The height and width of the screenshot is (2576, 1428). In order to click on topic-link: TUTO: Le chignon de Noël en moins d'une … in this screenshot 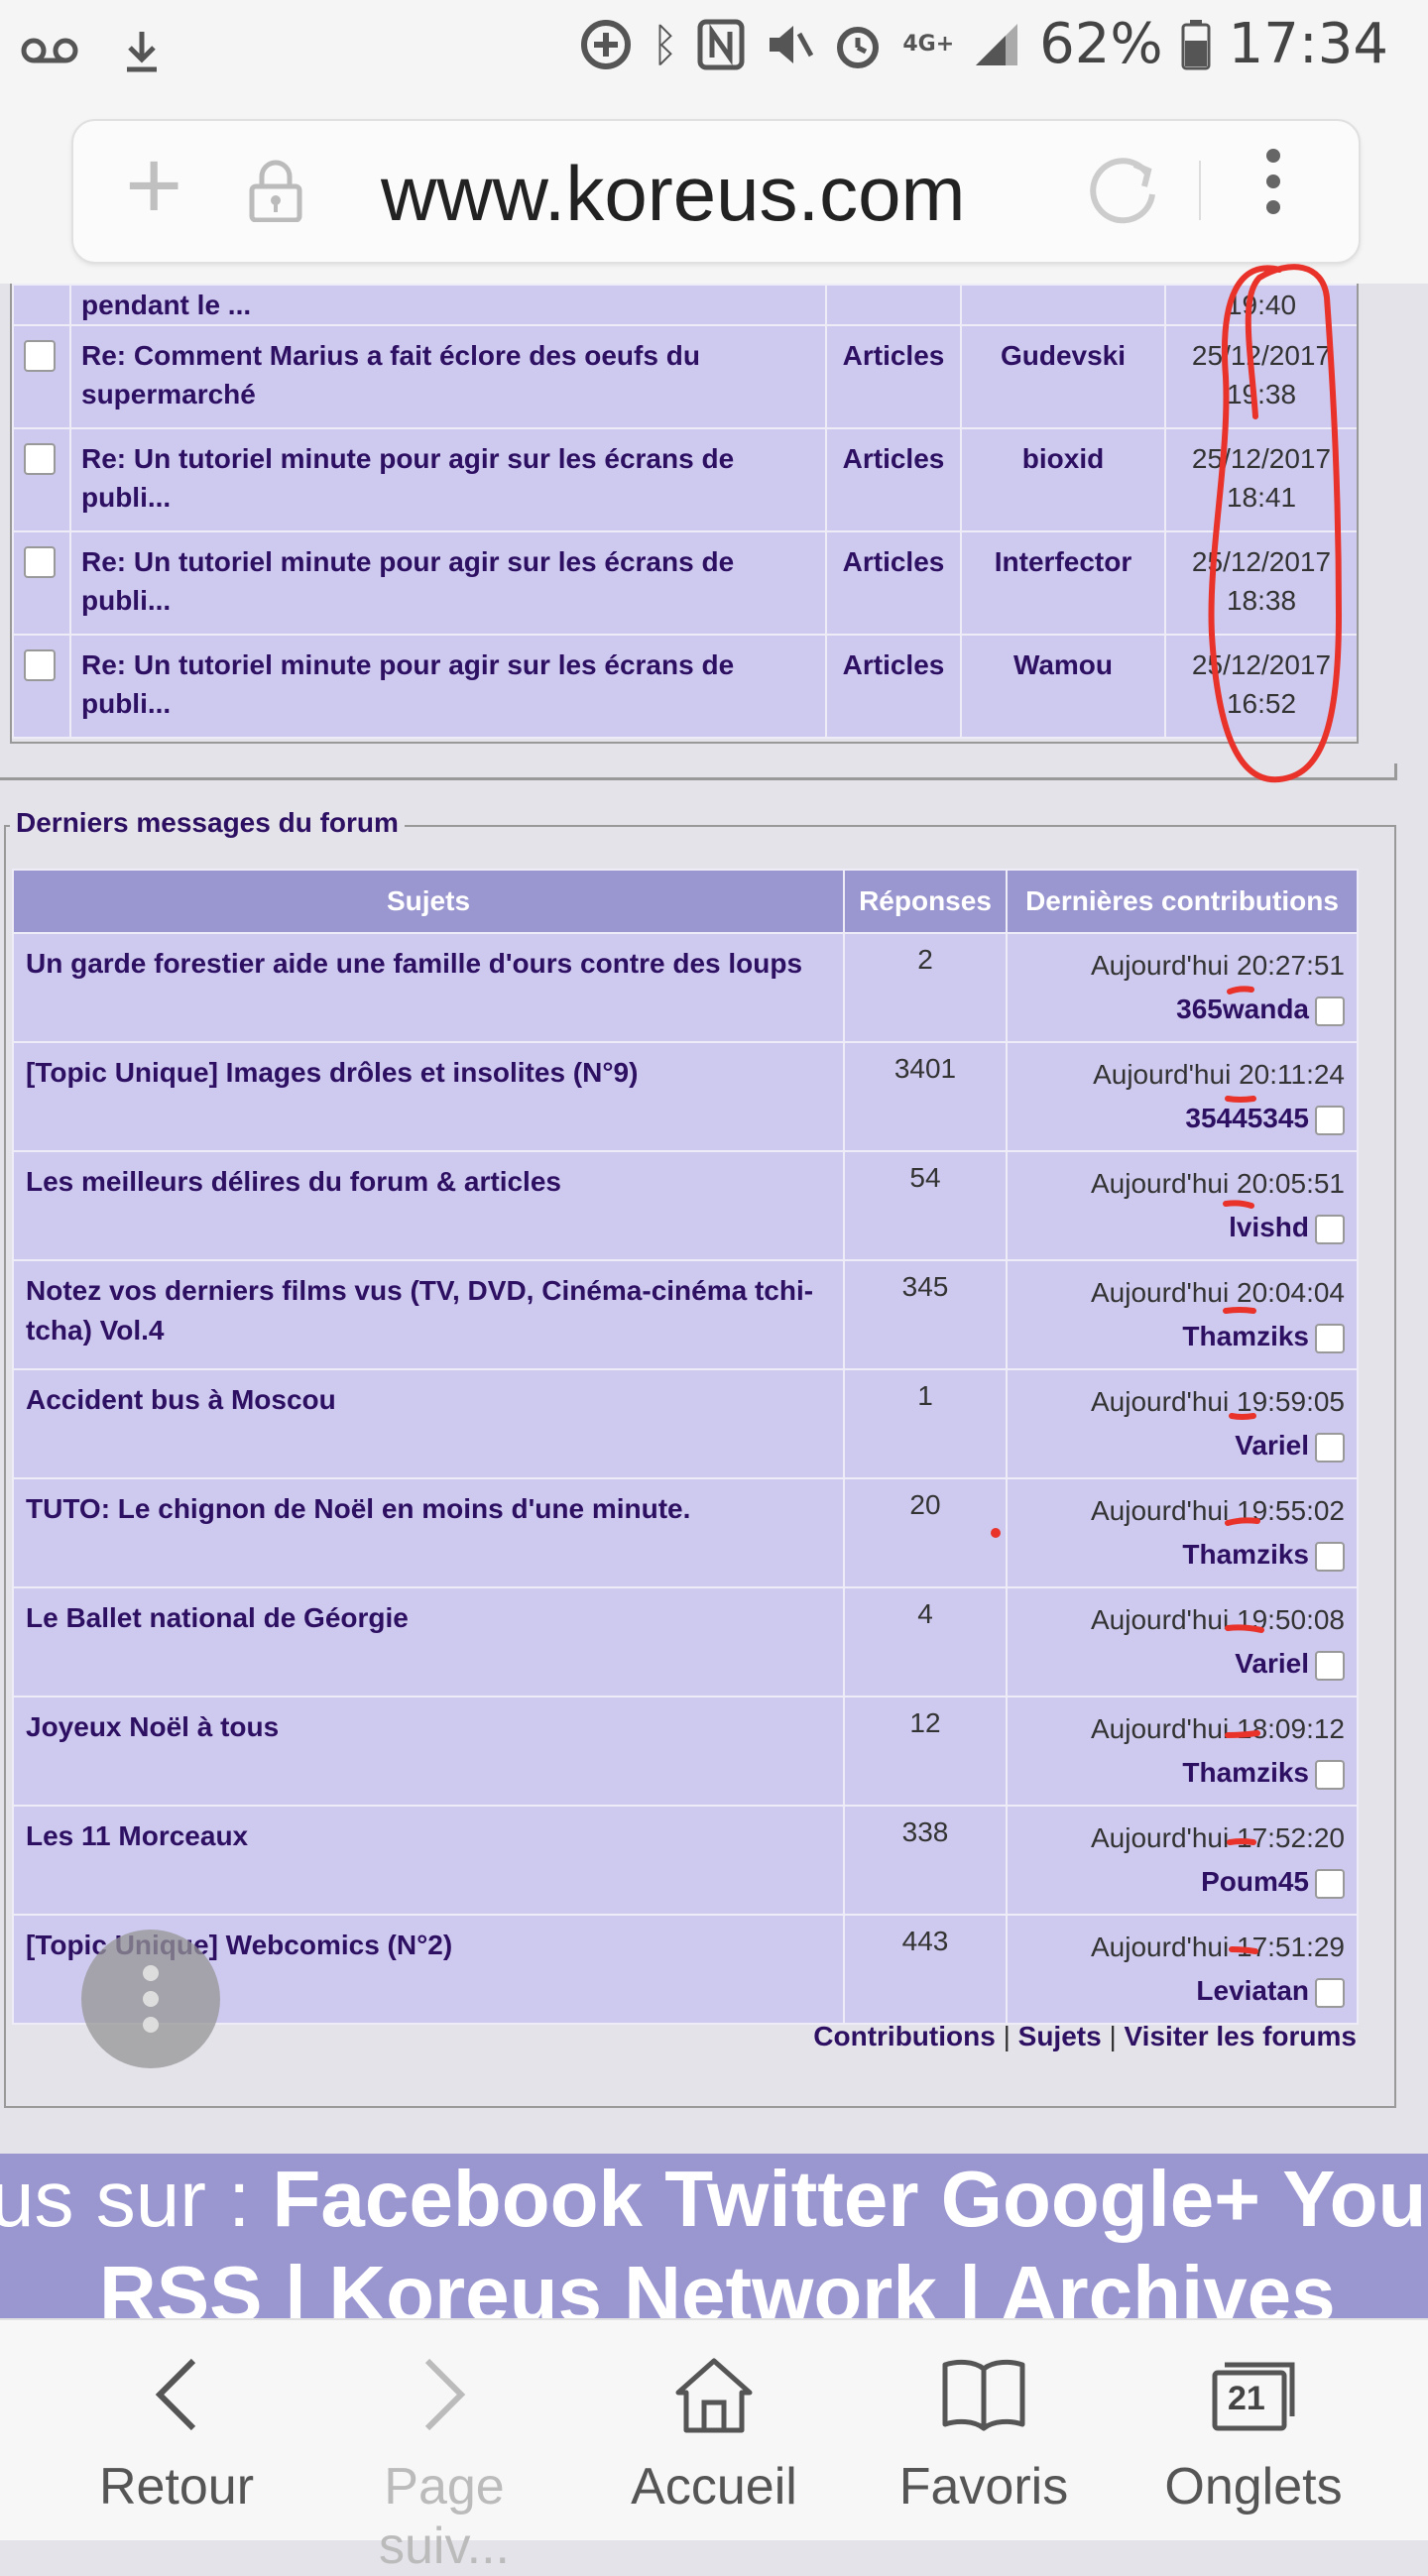, I will do `click(428, 1533)`.